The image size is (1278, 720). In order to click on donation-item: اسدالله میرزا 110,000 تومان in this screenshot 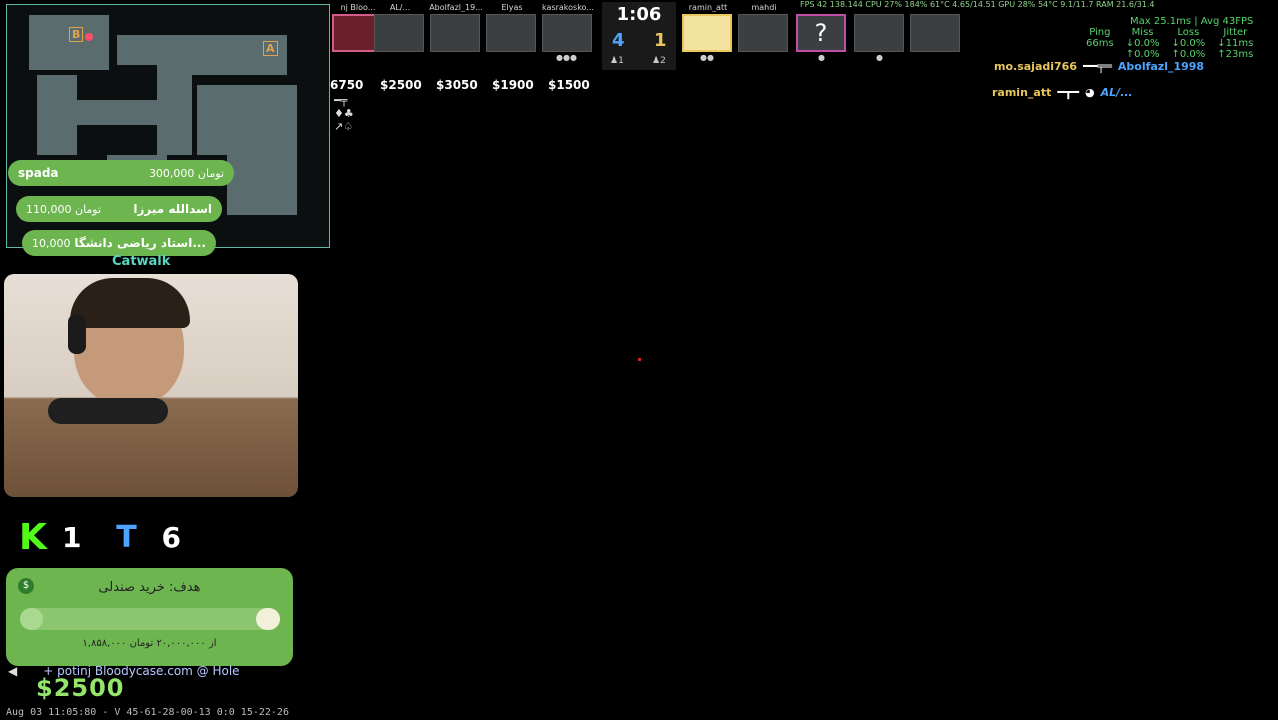, I will do `click(119, 209)`.